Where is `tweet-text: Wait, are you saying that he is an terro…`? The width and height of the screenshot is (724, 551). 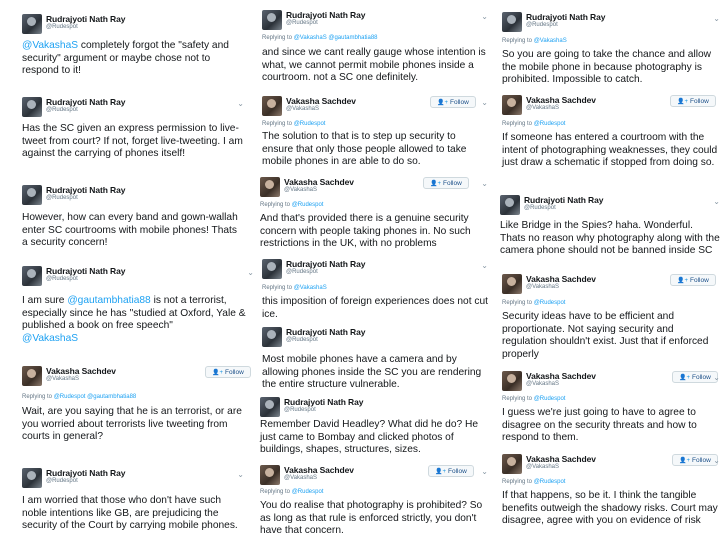 tweet-text: Wait, are you saying that he is an terro… is located at coordinates (132, 424).